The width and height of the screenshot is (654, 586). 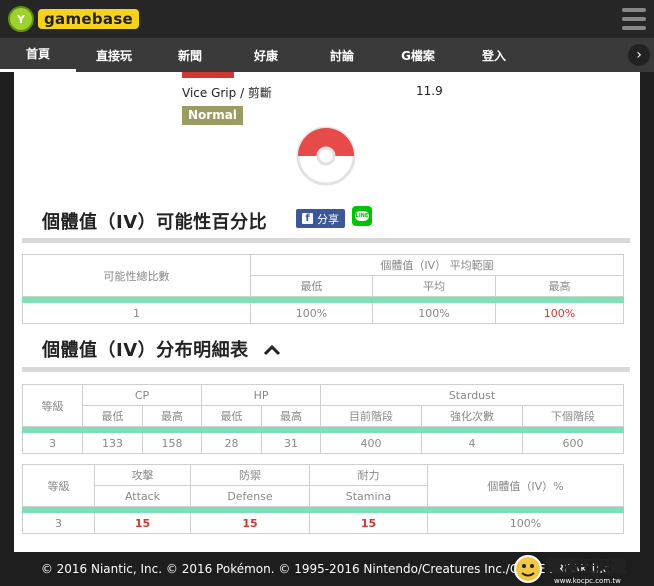 What do you see at coordinates (472, 395) in the screenshot?
I see `header-stardust: Stardust` at bounding box center [472, 395].